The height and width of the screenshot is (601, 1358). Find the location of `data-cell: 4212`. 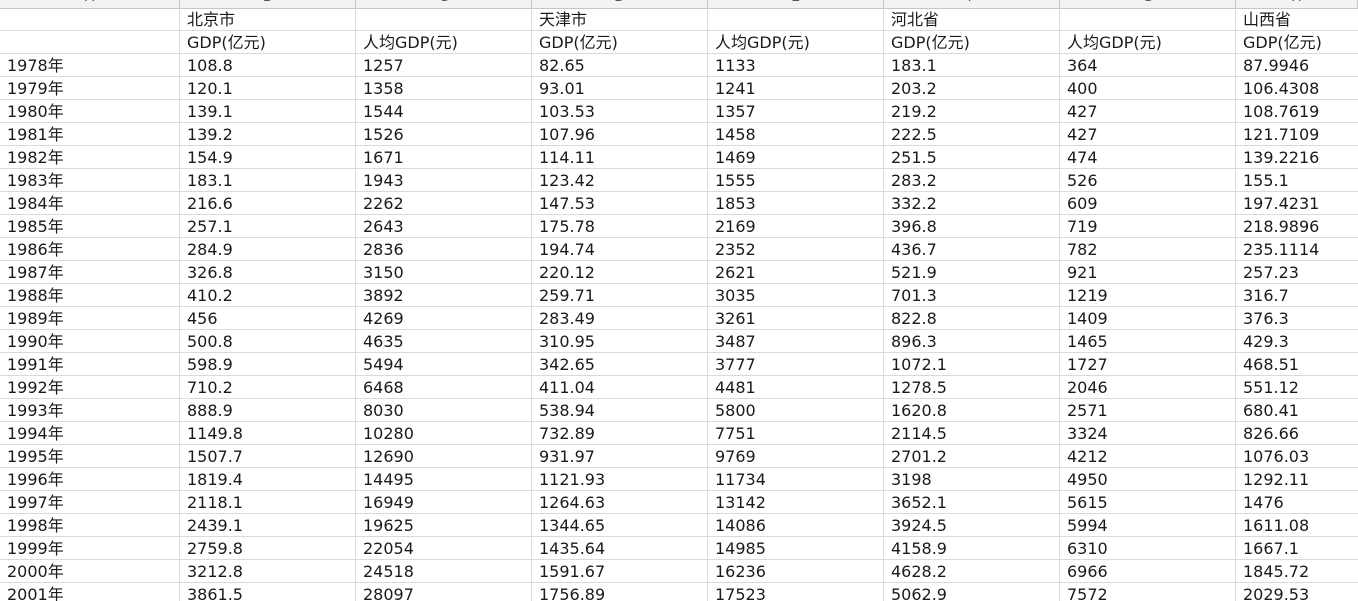

data-cell: 4212 is located at coordinates (1148, 456).